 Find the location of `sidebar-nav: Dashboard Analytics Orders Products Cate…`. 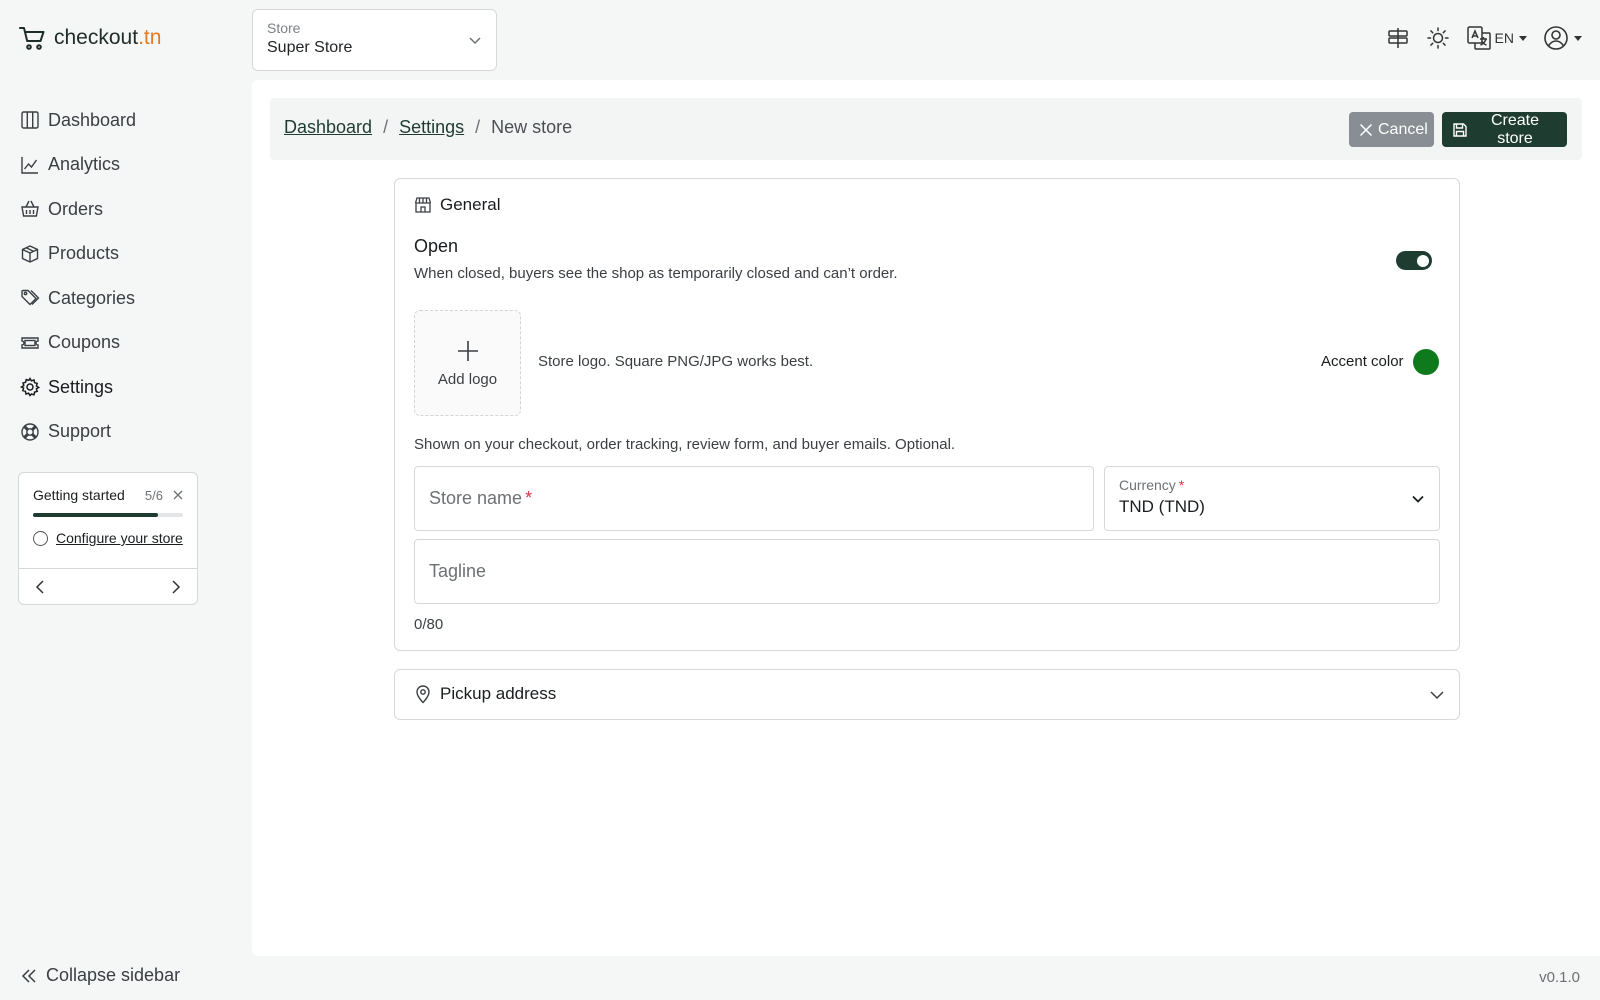

sidebar-nav: Dashboard Analytics Orders Products Cate… is located at coordinates (130, 276).